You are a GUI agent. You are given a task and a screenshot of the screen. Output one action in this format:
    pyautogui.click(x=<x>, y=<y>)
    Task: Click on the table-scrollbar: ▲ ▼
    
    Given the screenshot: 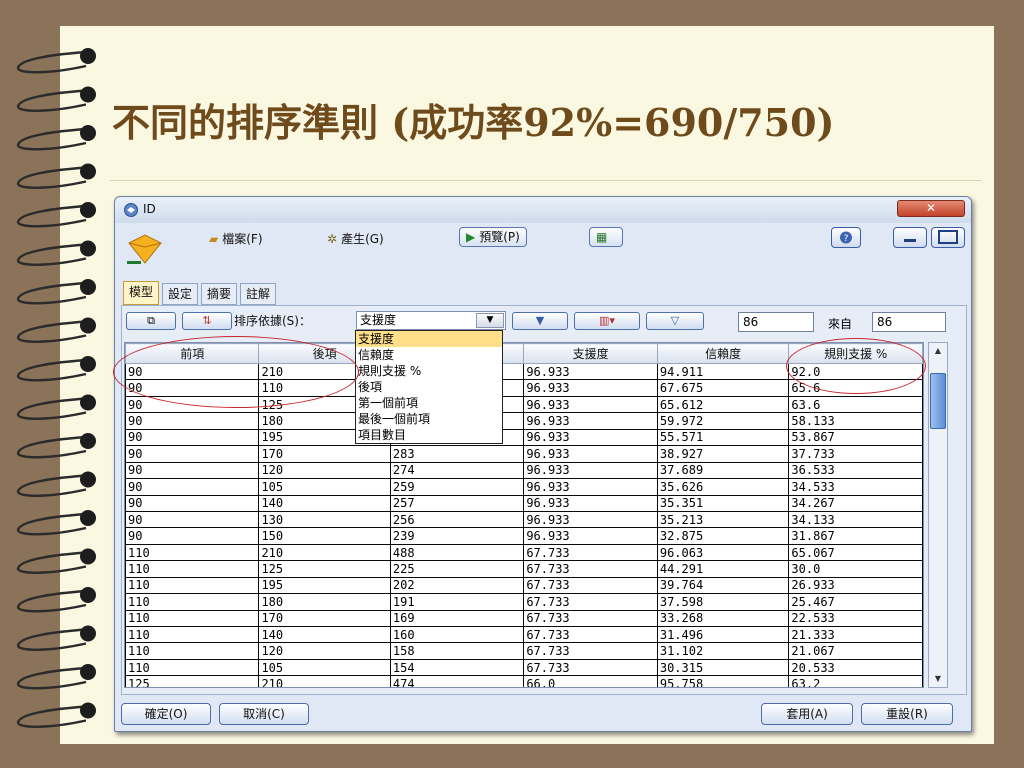 What is the action you would take?
    pyautogui.click(x=938, y=515)
    